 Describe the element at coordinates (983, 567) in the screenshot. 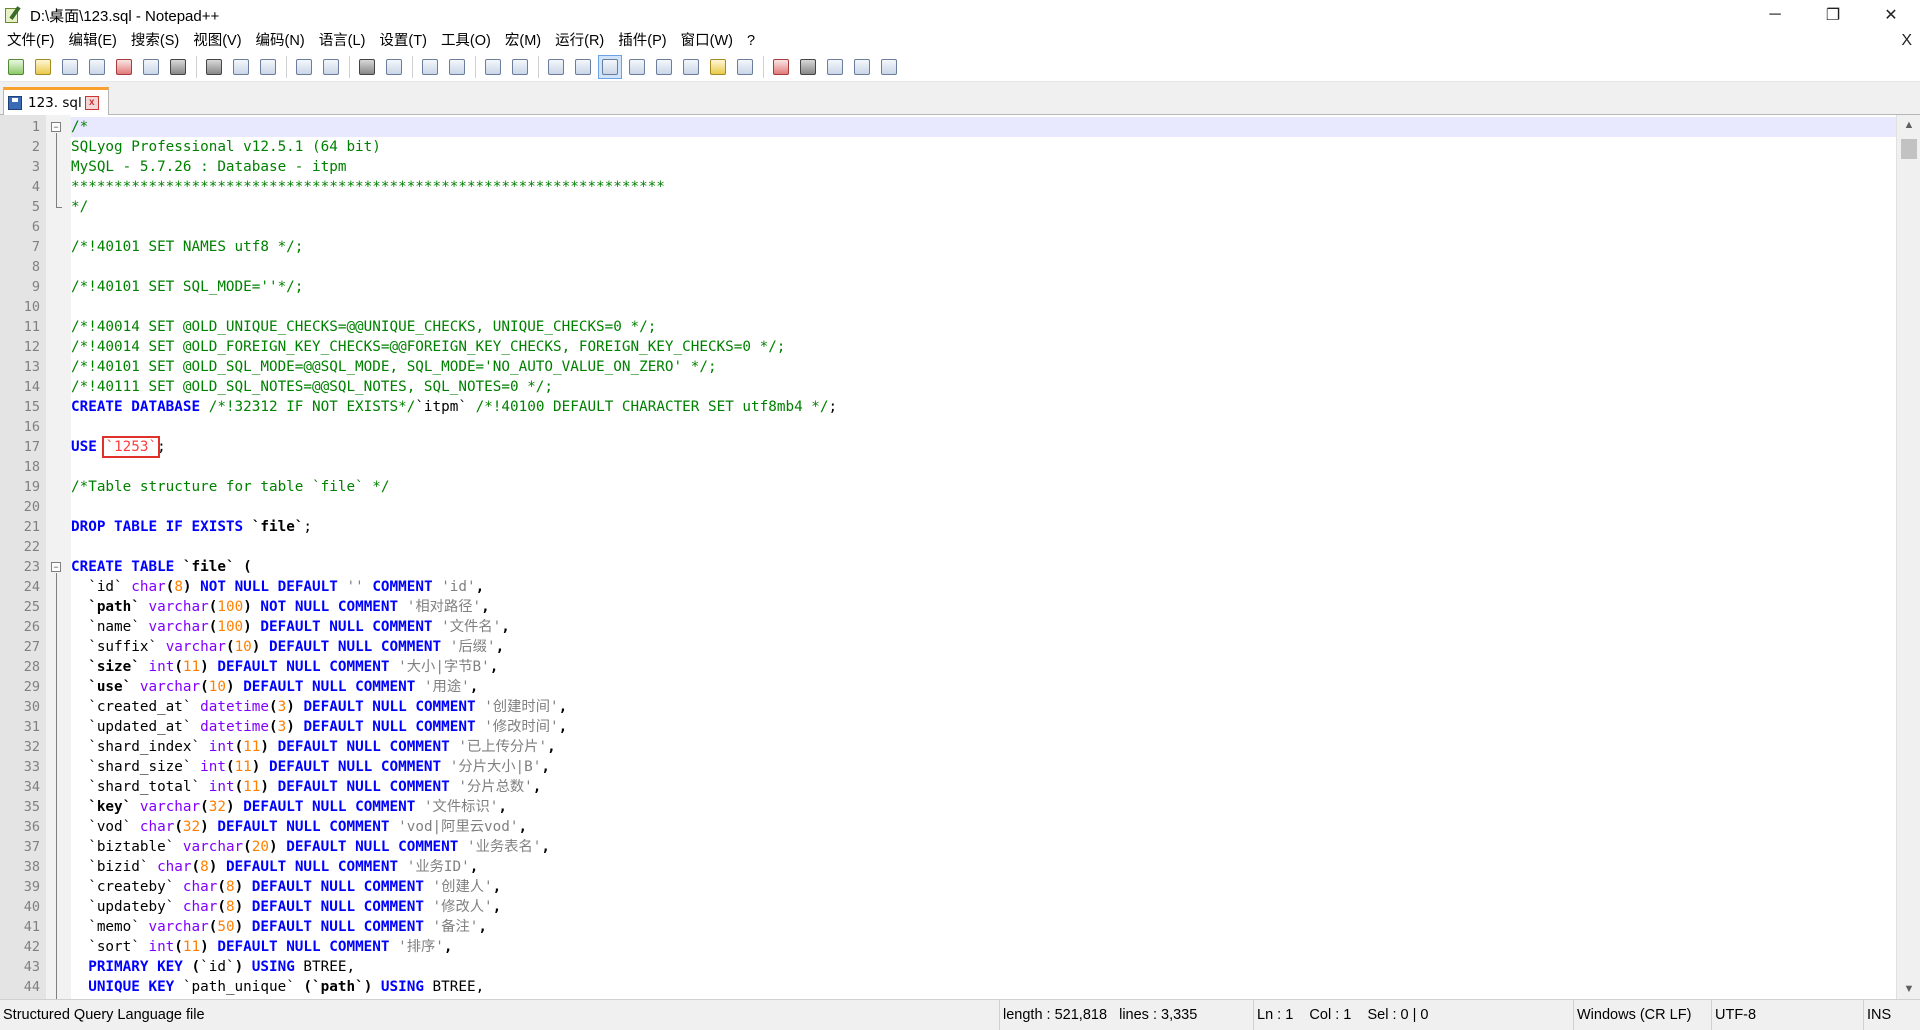

I see `code-line: CREATE TABLE `file` (` at that location.